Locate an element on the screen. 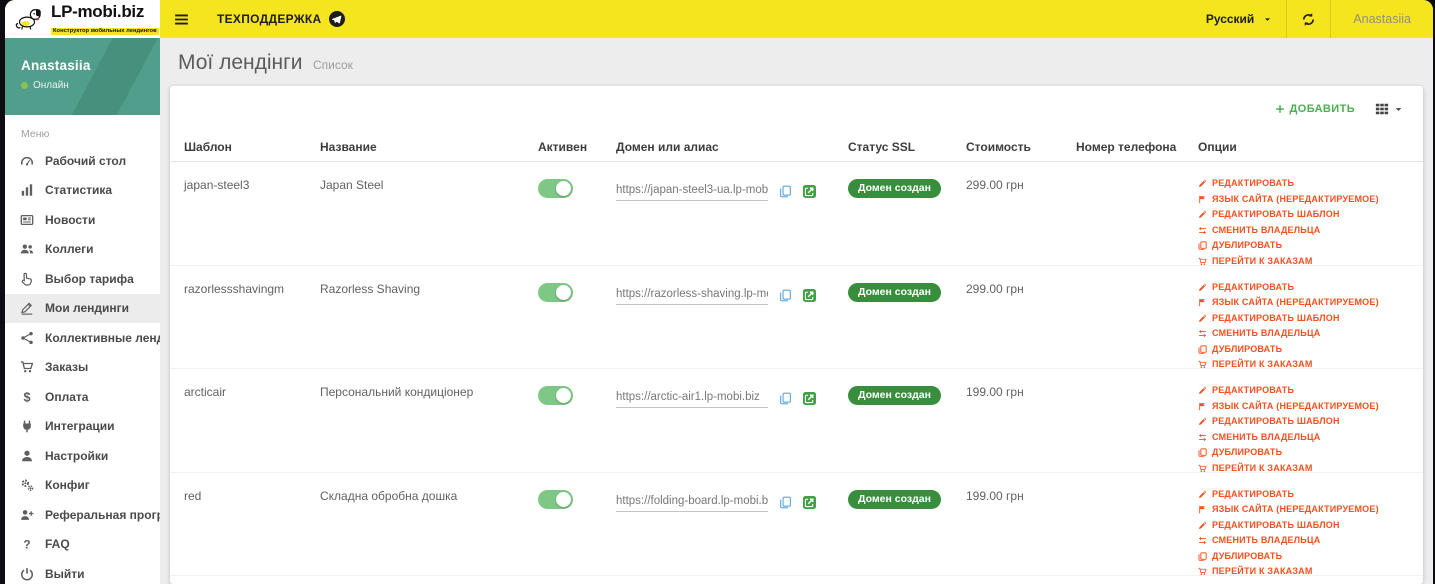  user-name: Anastasiia is located at coordinates (56, 65).